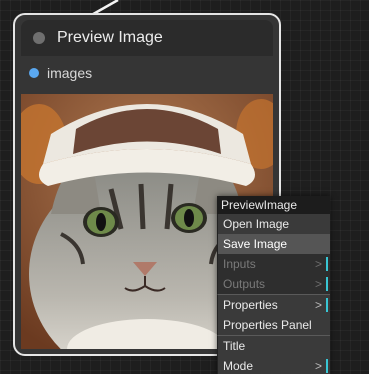 The height and width of the screenshot is (374, 369). What do you see at coordinates (273, 345) in the screenshot?
I see `menu-item-title: Title` at bounding box center [273, 345].